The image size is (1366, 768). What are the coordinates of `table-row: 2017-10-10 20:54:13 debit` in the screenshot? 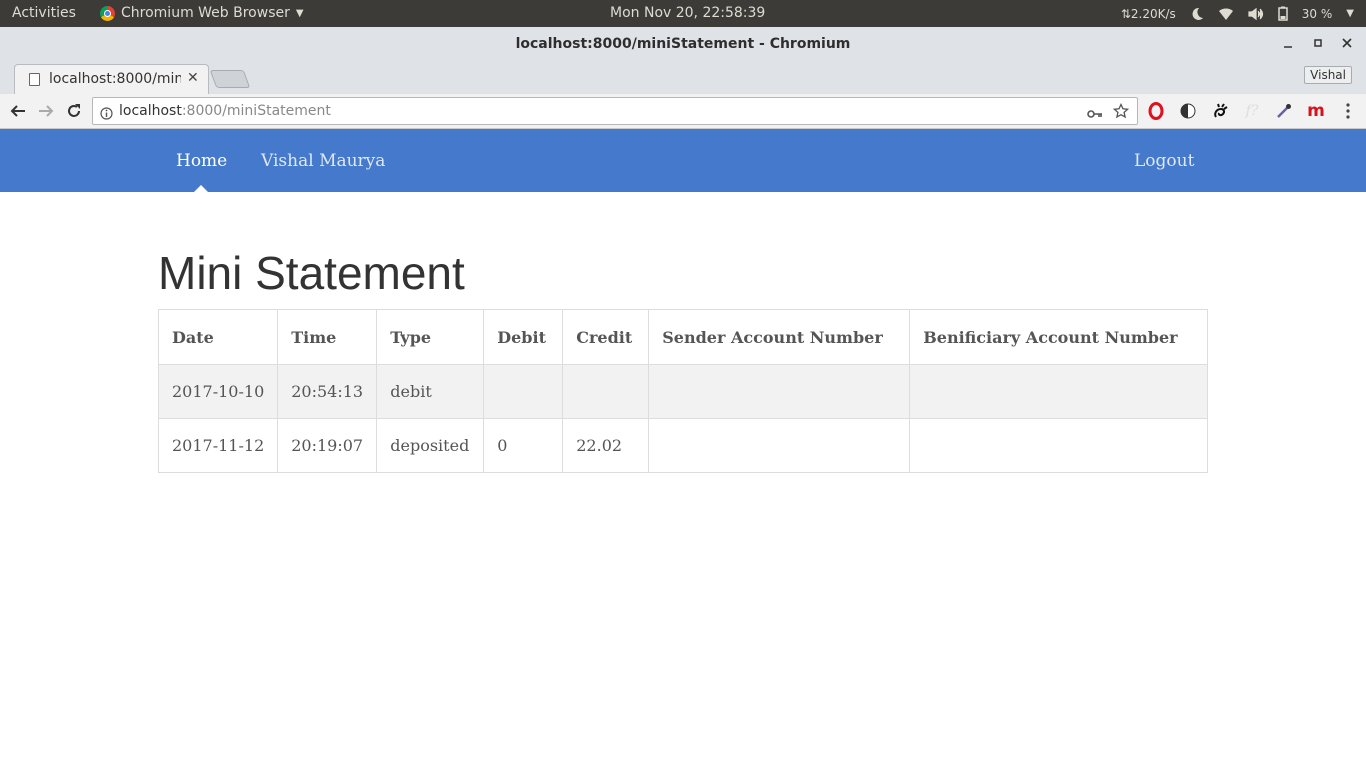 It's located at (682, 391).